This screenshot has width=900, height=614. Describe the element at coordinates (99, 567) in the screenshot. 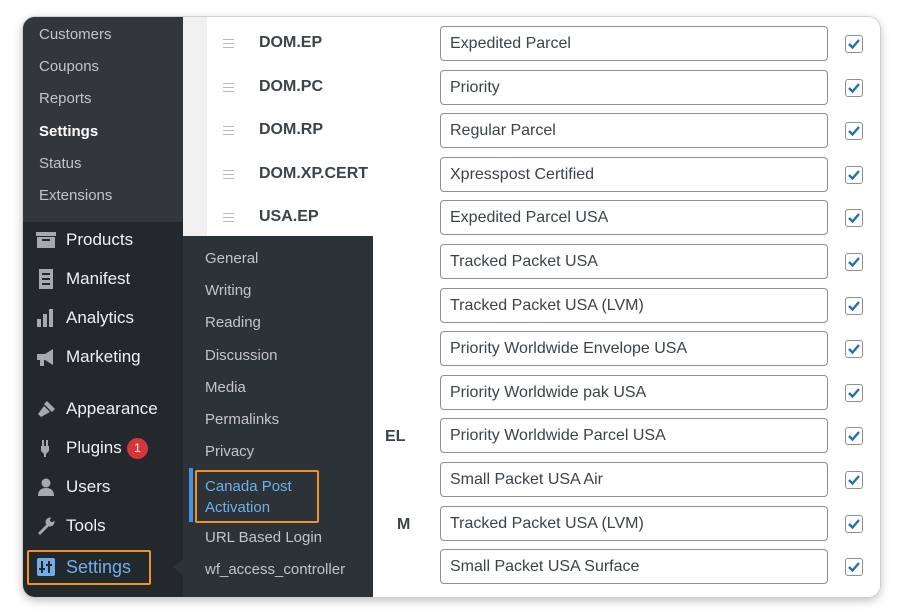

I see `menu-label-settings: Settings` at that location.